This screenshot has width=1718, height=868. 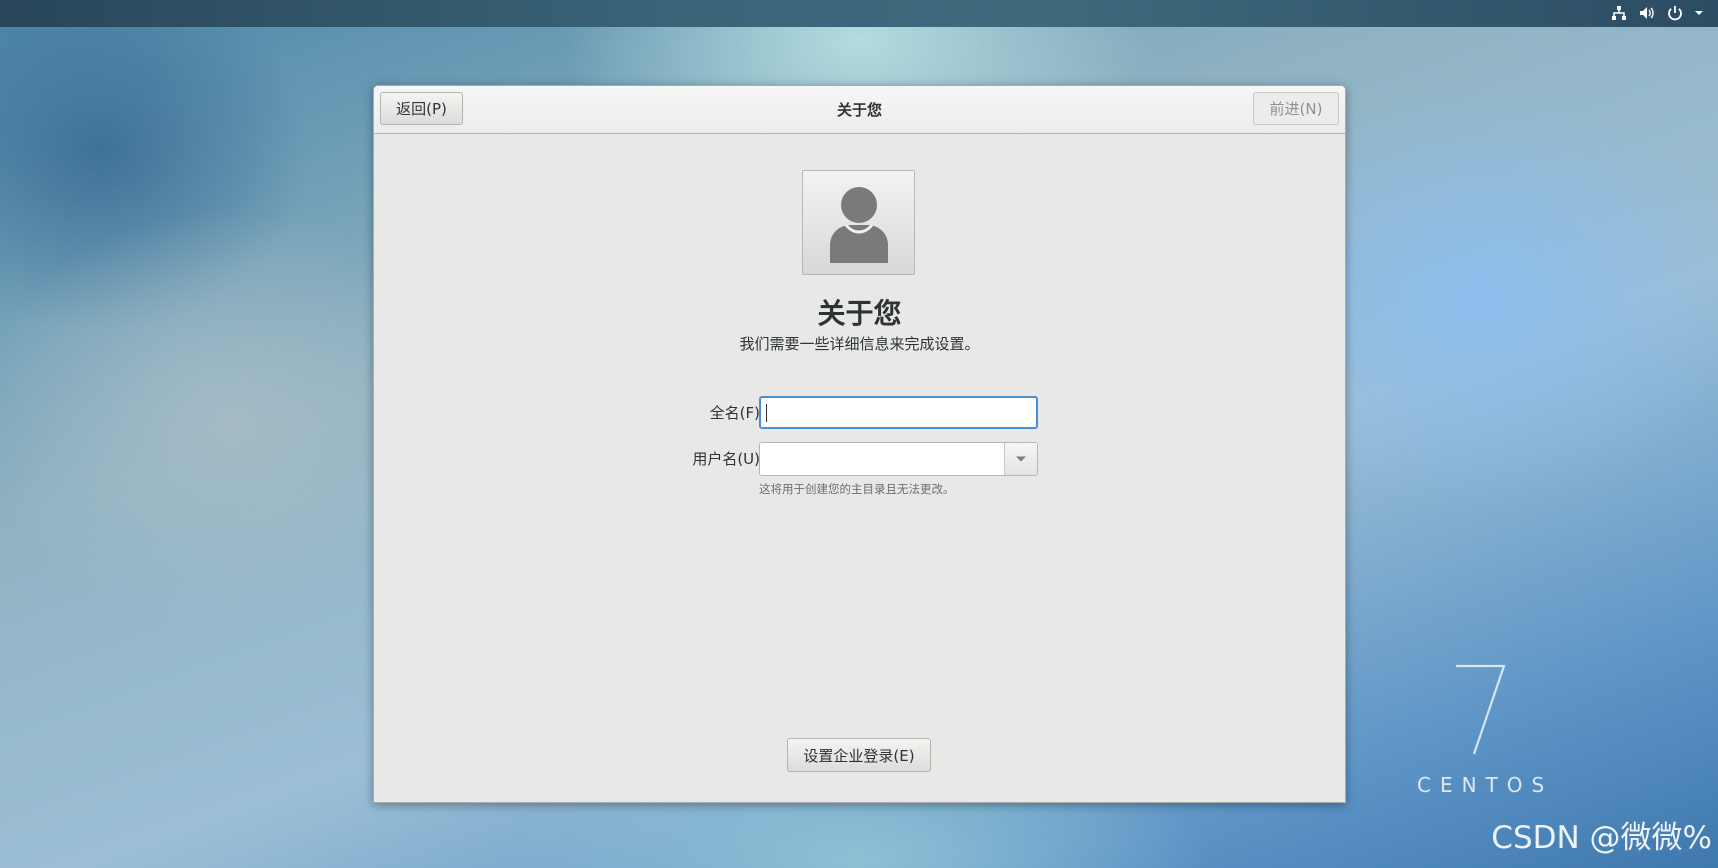 What do you see at coordinates (734, 413) in the screenshot?
I see `fullname-label: 全名(F)` at bounding box center [734, 413].